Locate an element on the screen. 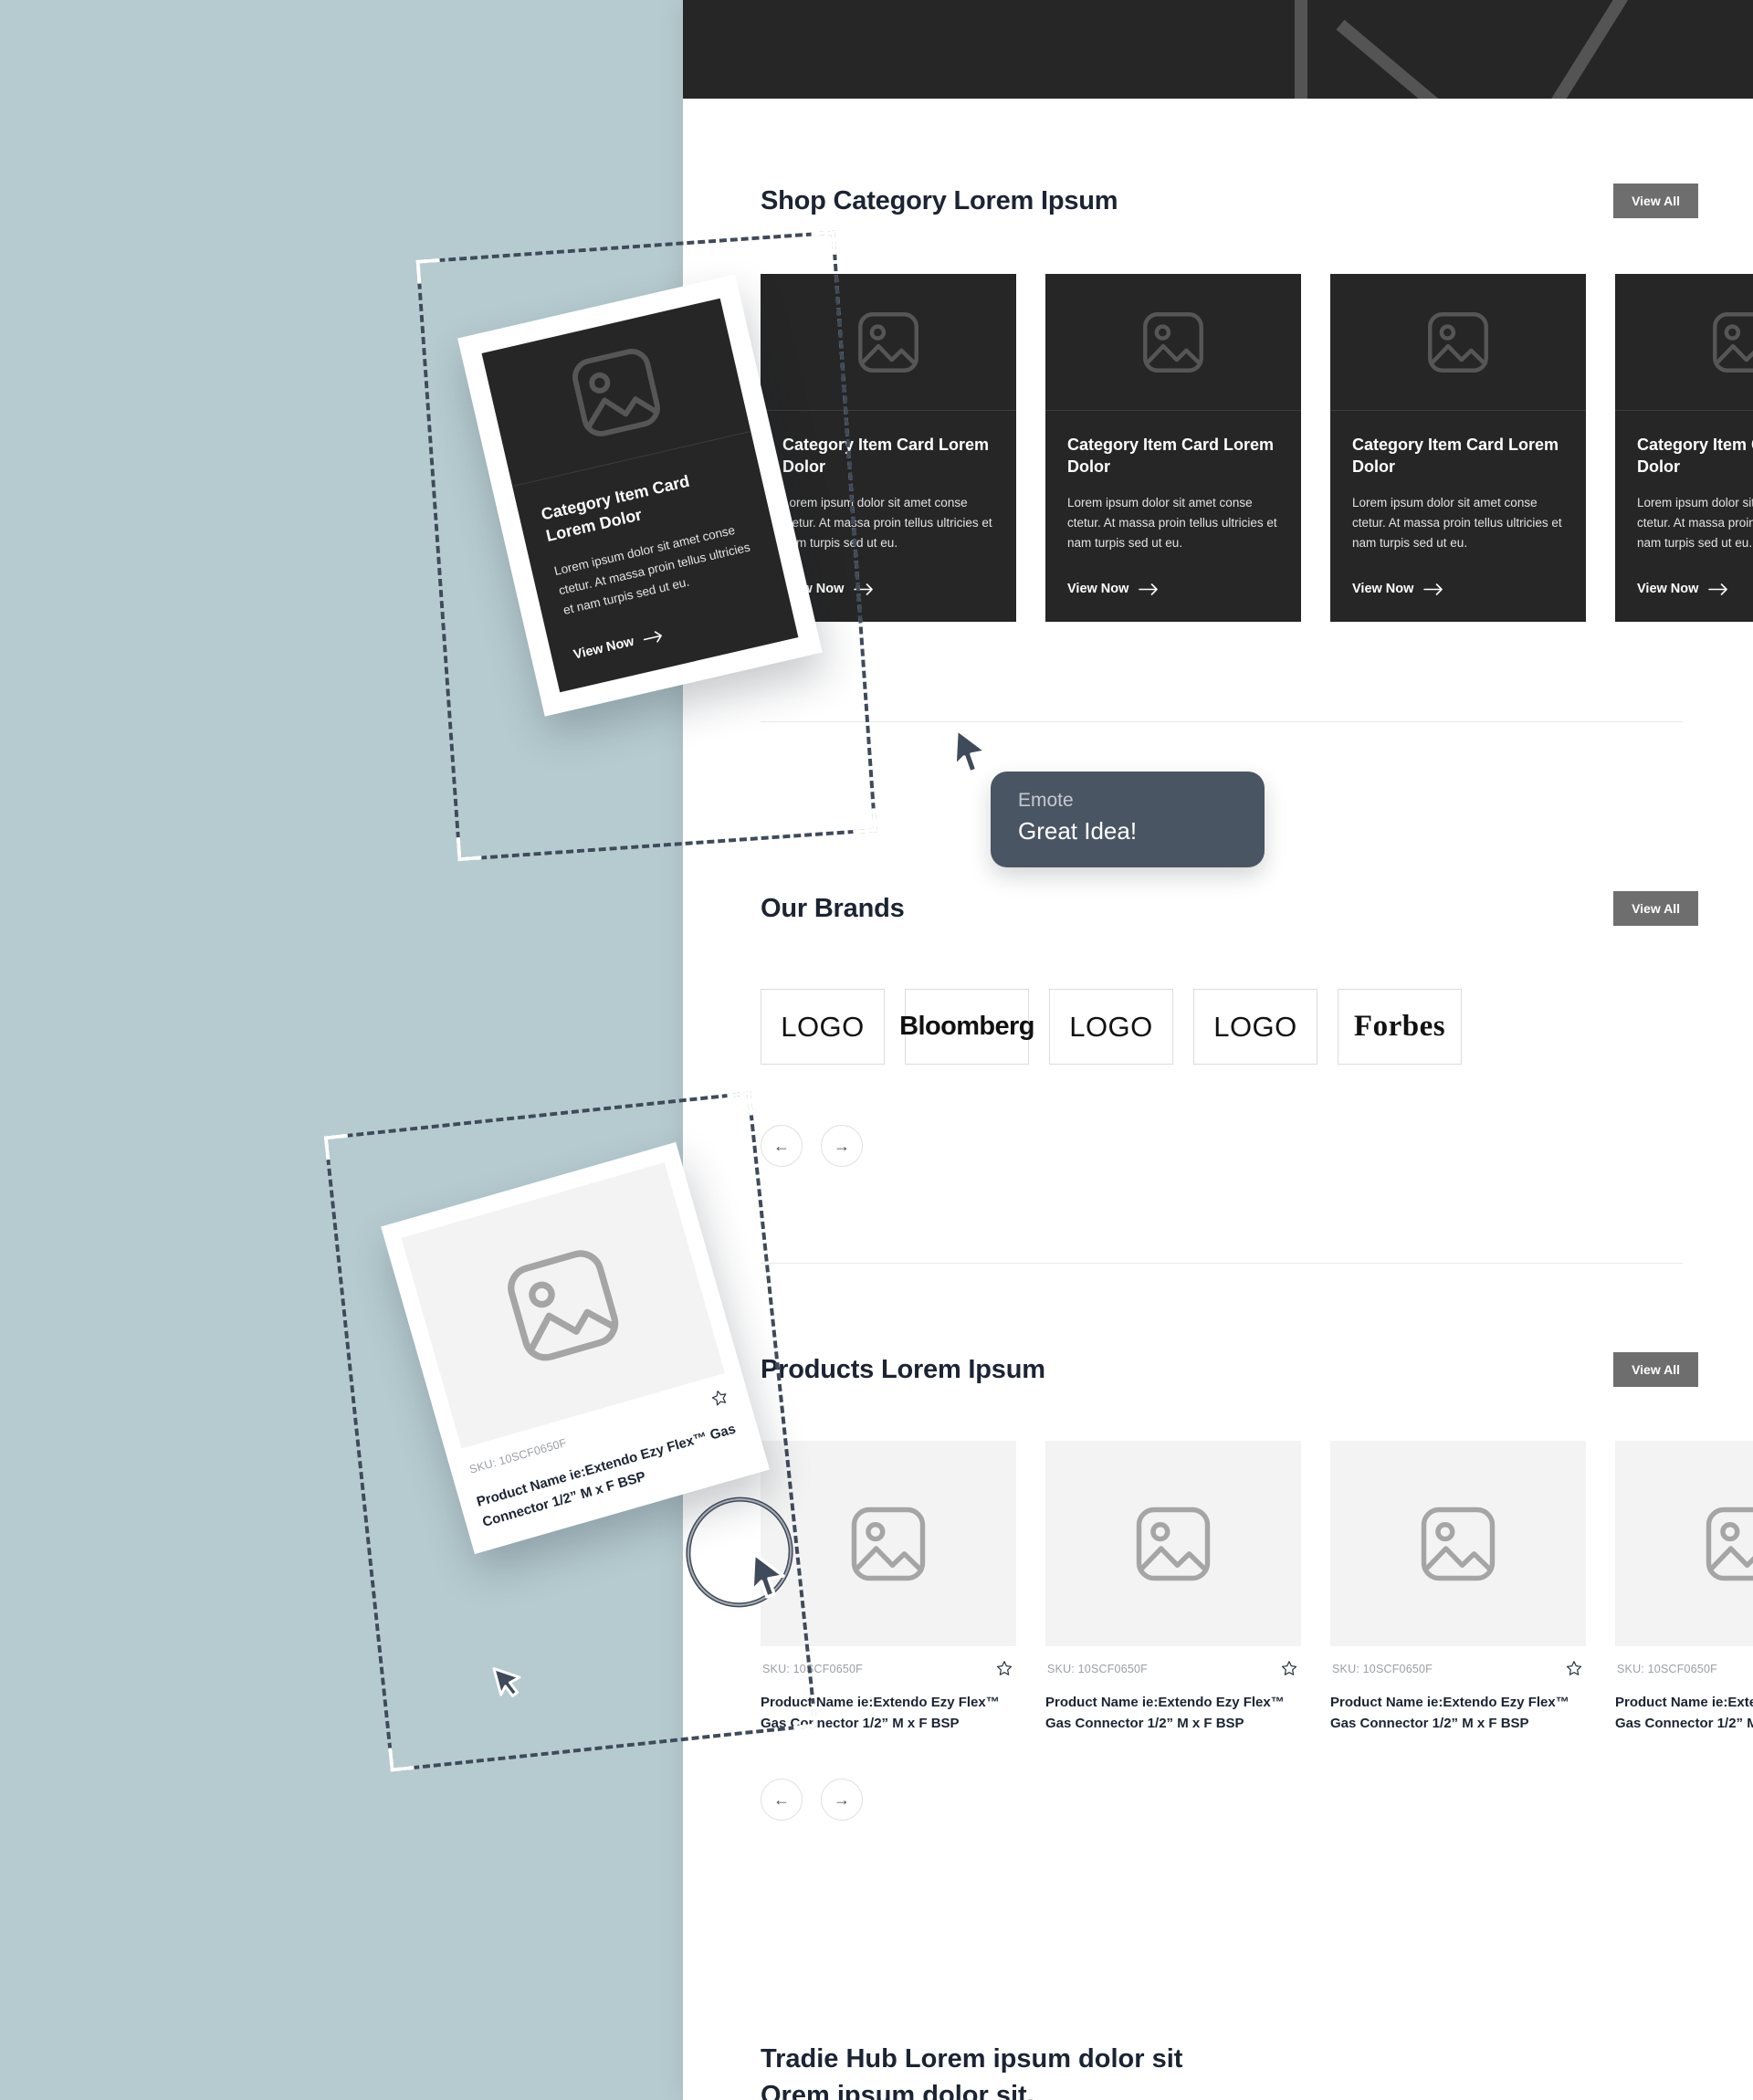 The width and height of the screenshot is (1753, 2100). page-title-shop-category: Shop Category Lorem Ipsum is located at coordinates (939, 200).